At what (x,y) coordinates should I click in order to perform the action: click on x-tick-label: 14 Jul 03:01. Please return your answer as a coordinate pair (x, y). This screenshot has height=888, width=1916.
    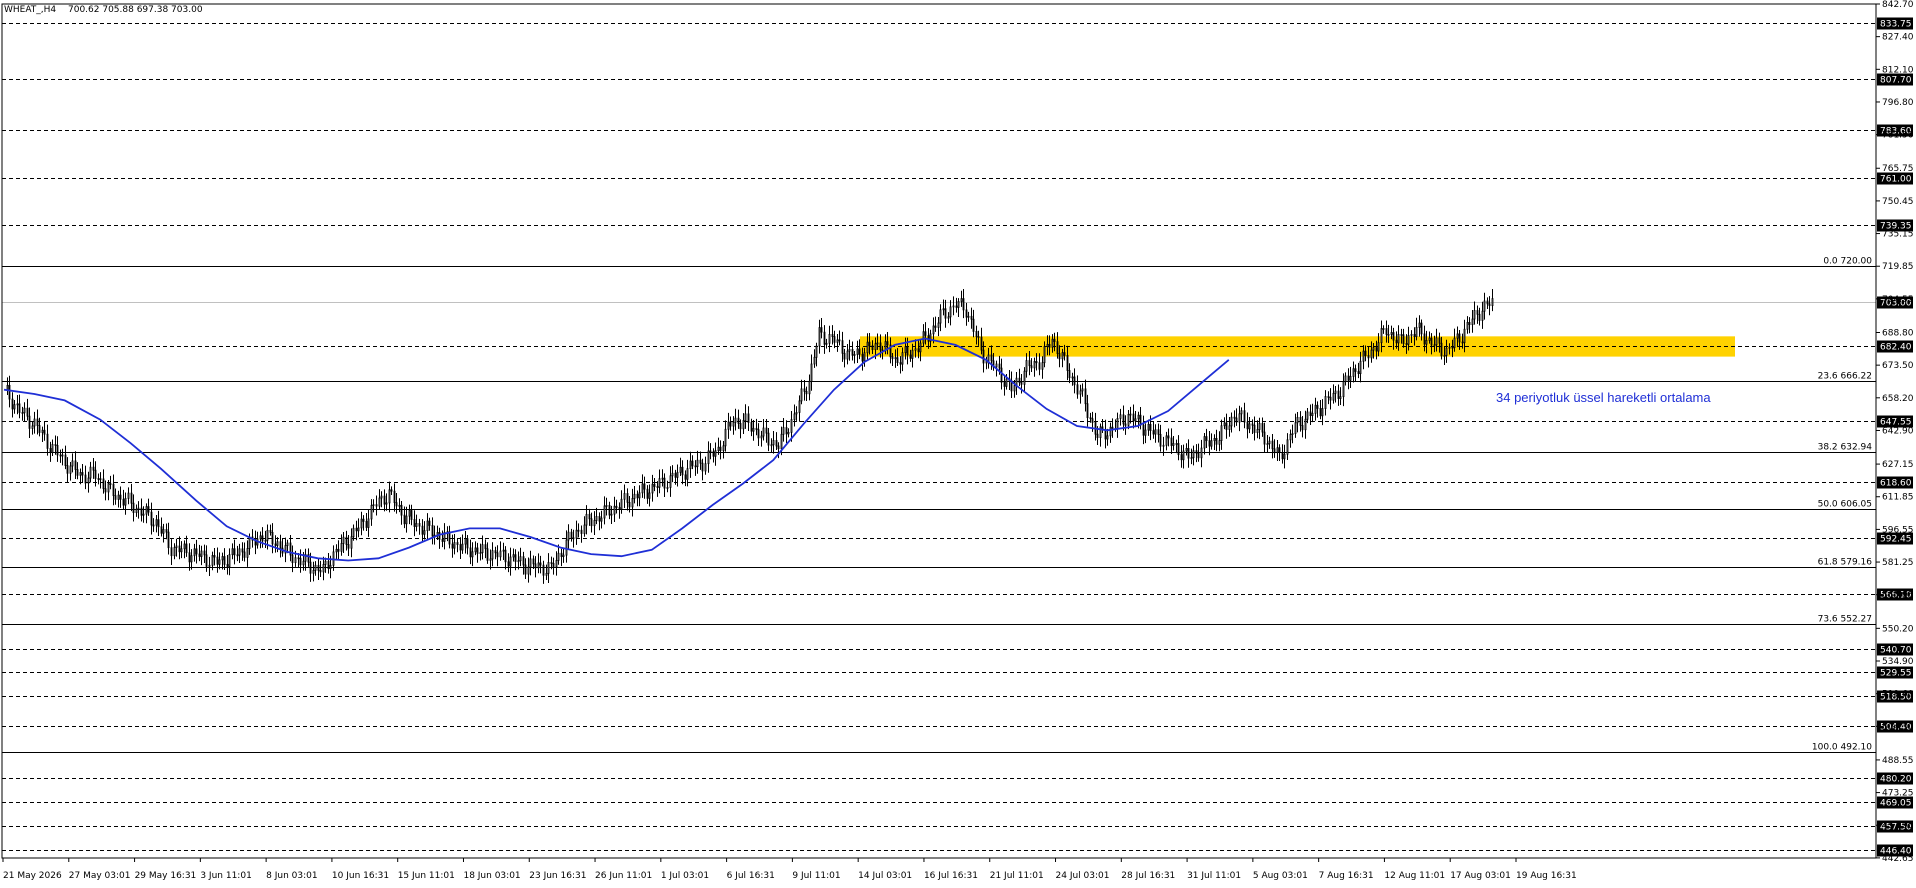
    Looking at the image, I should click on (885, 876).